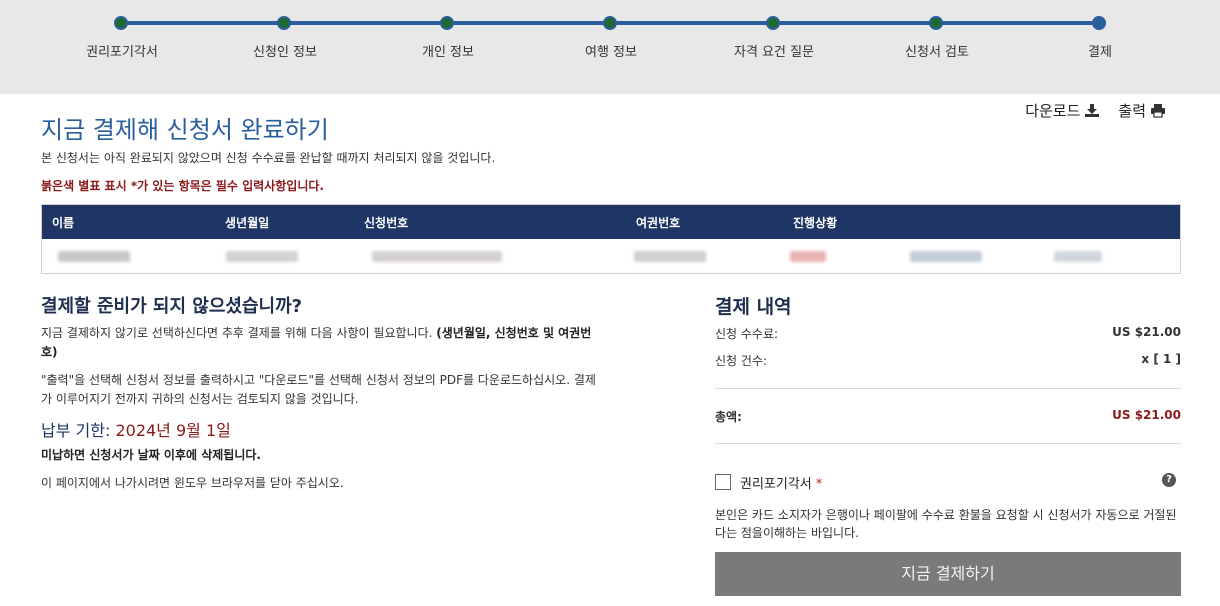 This screenshot has width=1220, height=606. What do you see at coordinates (1158, 111) in the screenshot?
I see `print-icon` at bounding box center [1158, 111].